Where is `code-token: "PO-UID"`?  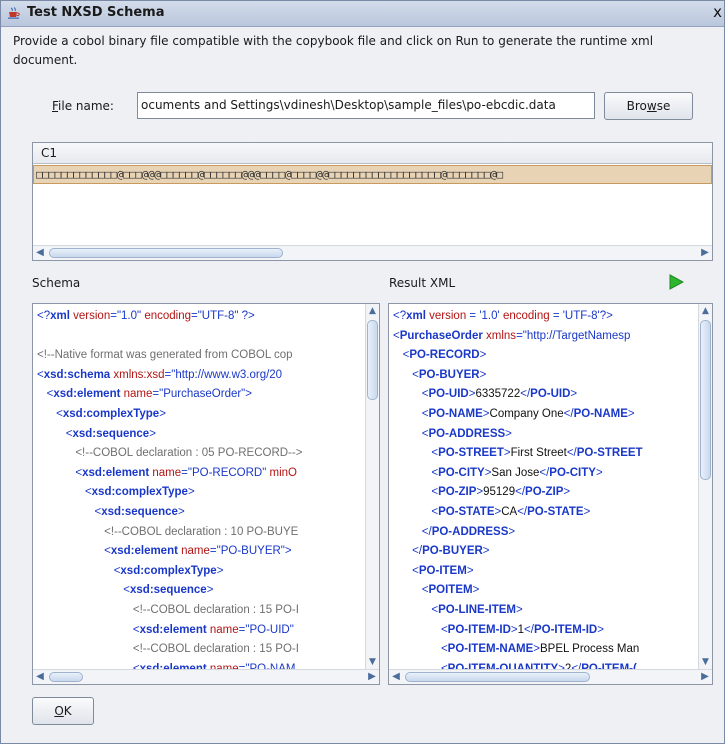
code-token: "PO-UID" is located at coordinates (269, 629).